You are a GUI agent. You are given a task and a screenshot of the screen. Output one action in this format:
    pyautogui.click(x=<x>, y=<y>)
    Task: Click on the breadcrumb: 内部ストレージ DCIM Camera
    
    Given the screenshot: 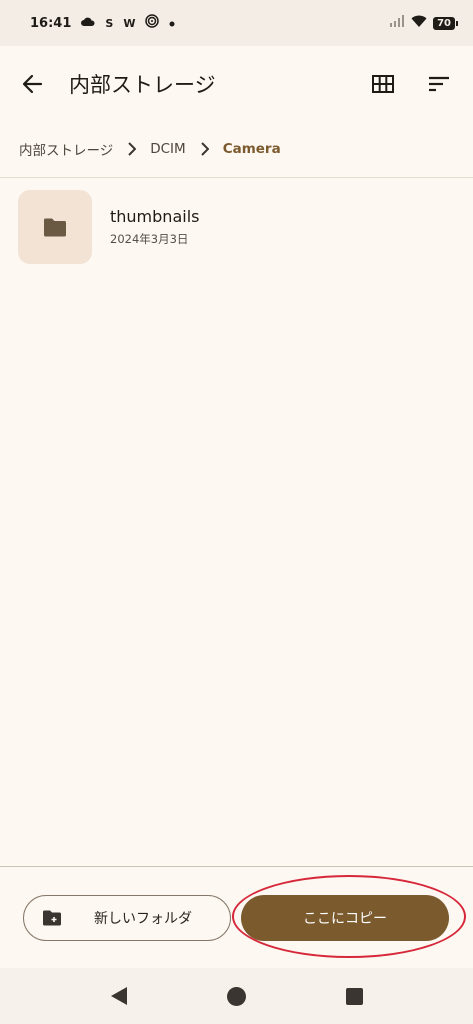 What is the action you would take?
    pyautogui.click(x=236, y=149)
    